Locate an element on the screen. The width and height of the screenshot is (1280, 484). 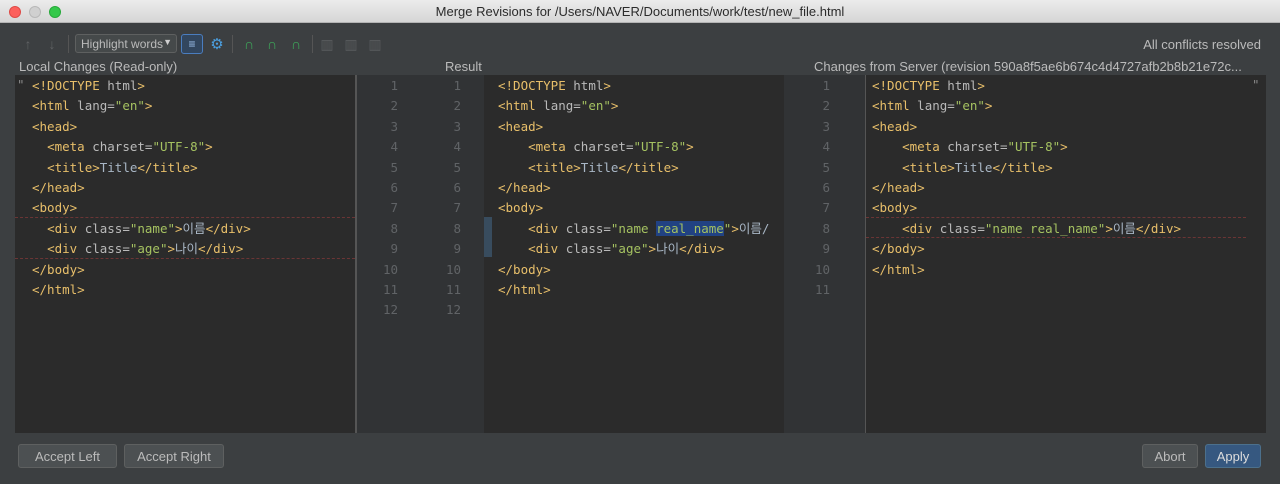
gear-icon: ⚙ is located at coordinates (217, 44).